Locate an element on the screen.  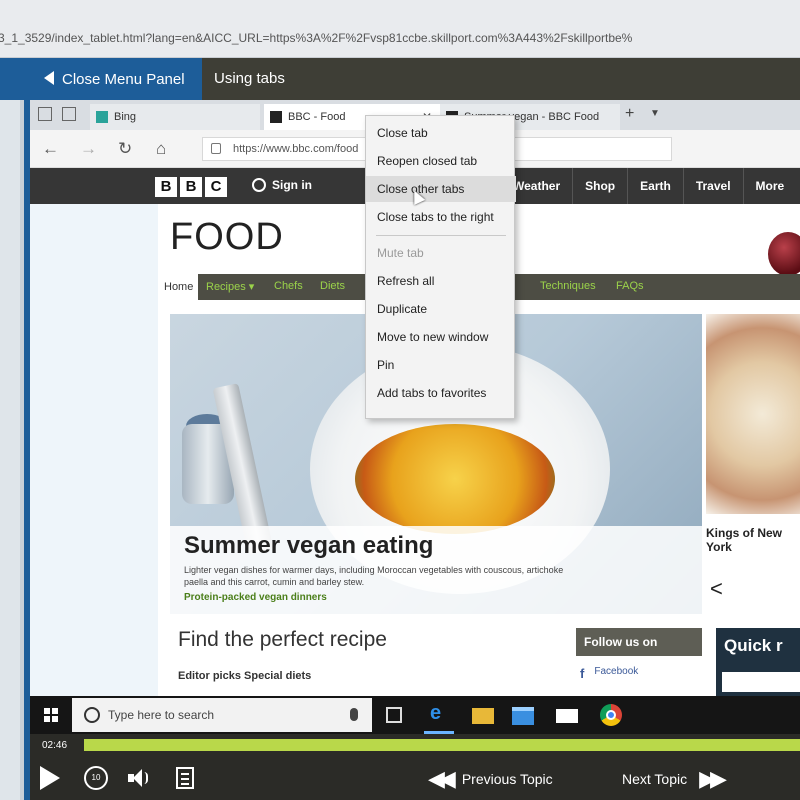
menu-move-new-window: Move to new window is located at coordinates (441, 337).